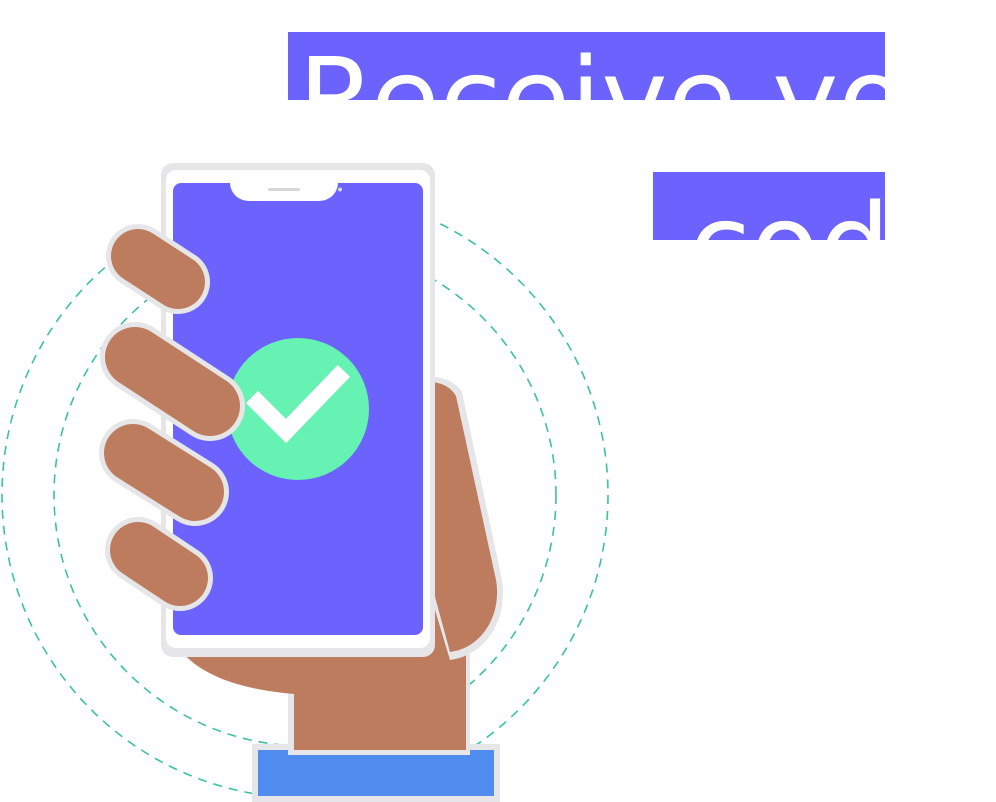 The image size is (996, 802). Describe the element at coordinates (591, 67) in the screenshot. I see `headline-line-1-text: Receive your` at that location.